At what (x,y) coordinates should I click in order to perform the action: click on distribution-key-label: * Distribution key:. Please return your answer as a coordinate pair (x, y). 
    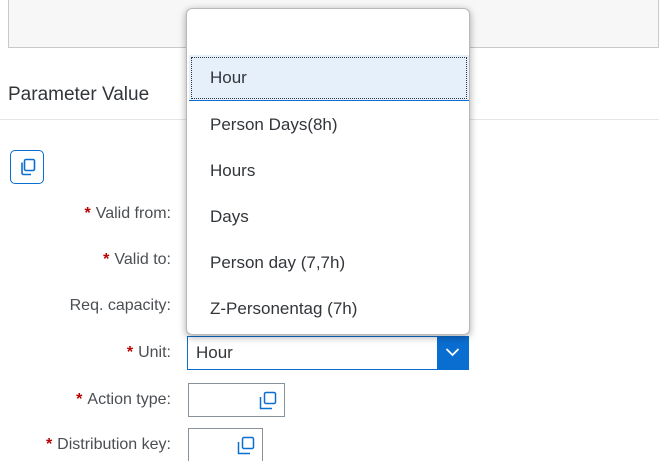
    Looking at the image, I should click on (108, 444).